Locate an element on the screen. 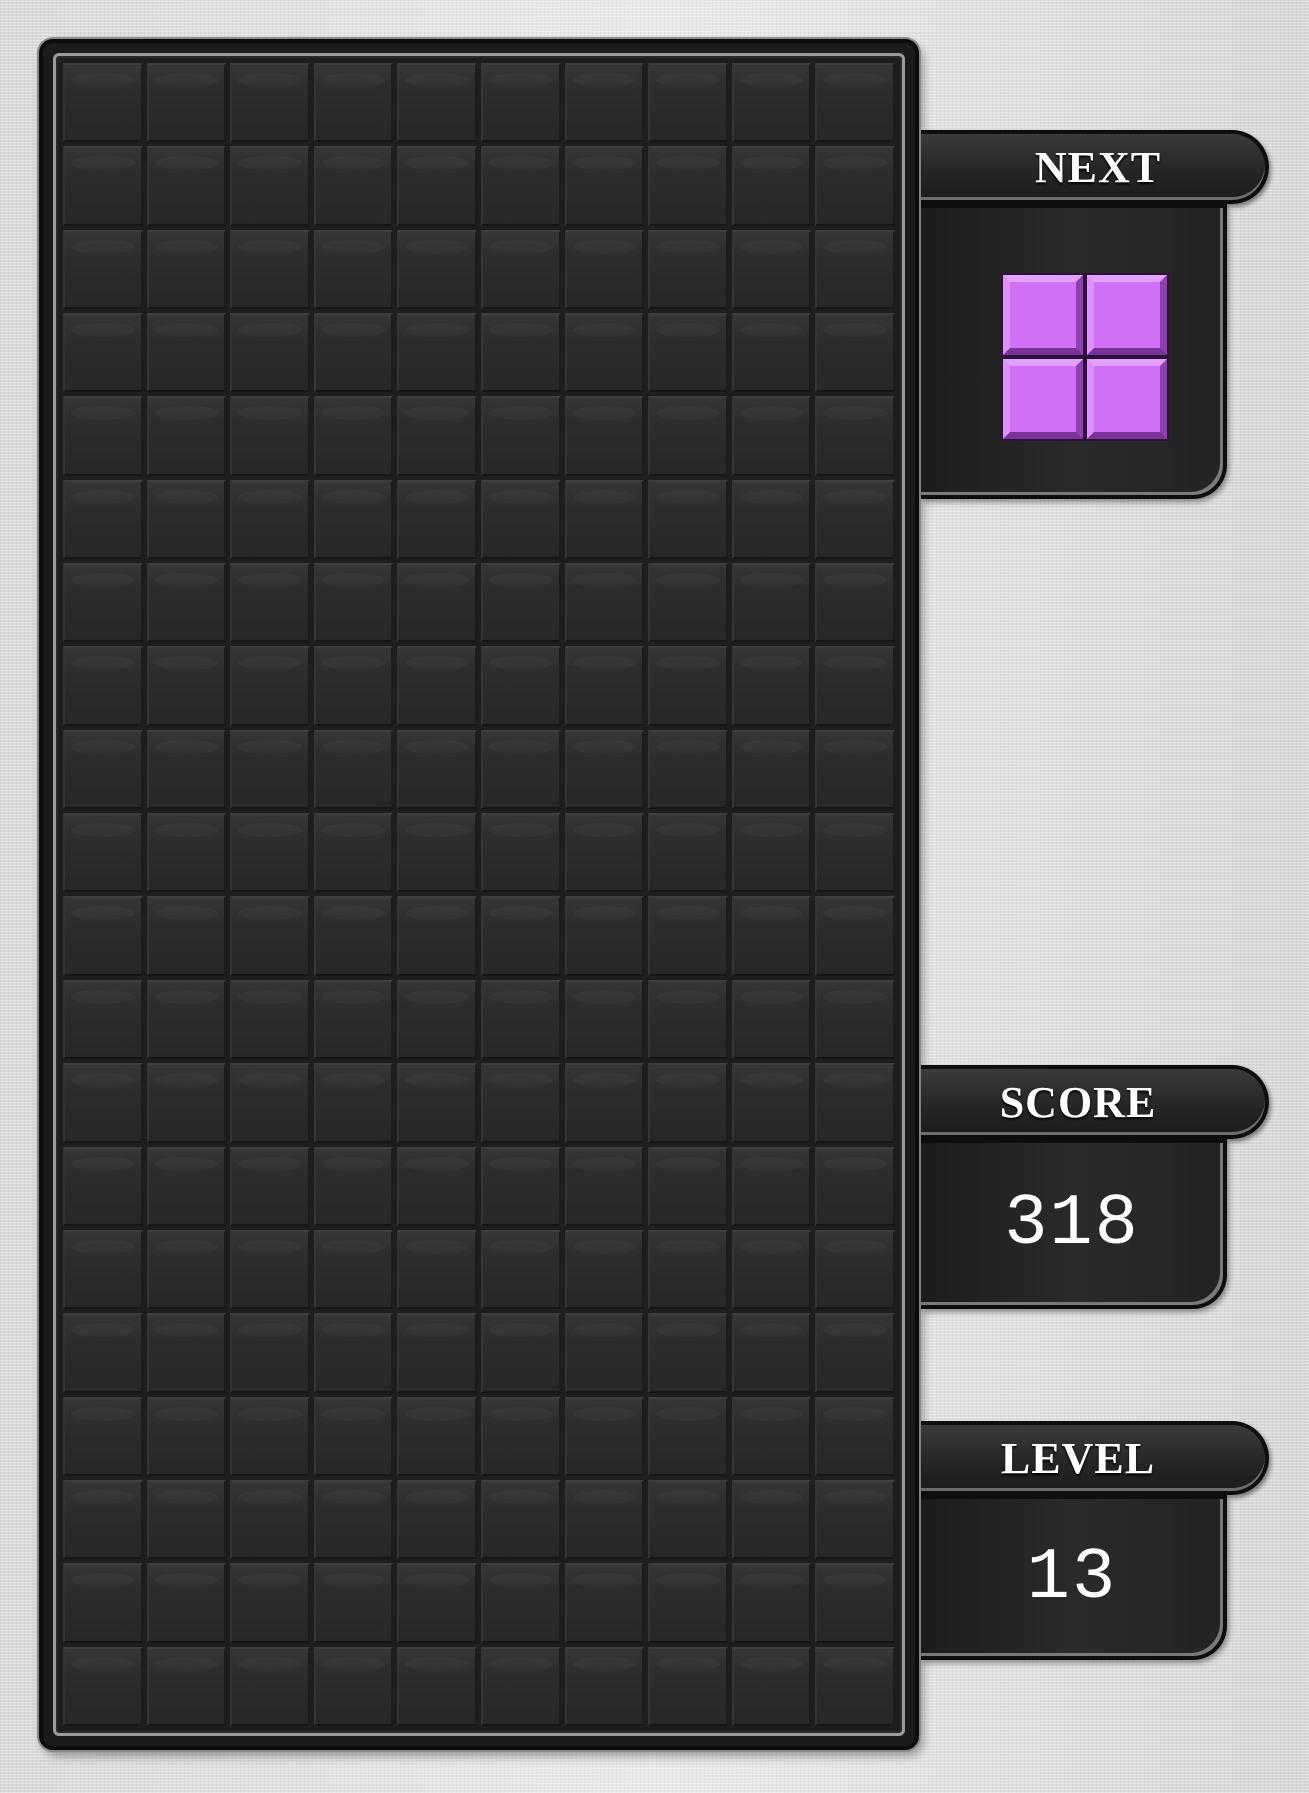  score-label: SCORE is located at coordinates (1095, 1102).